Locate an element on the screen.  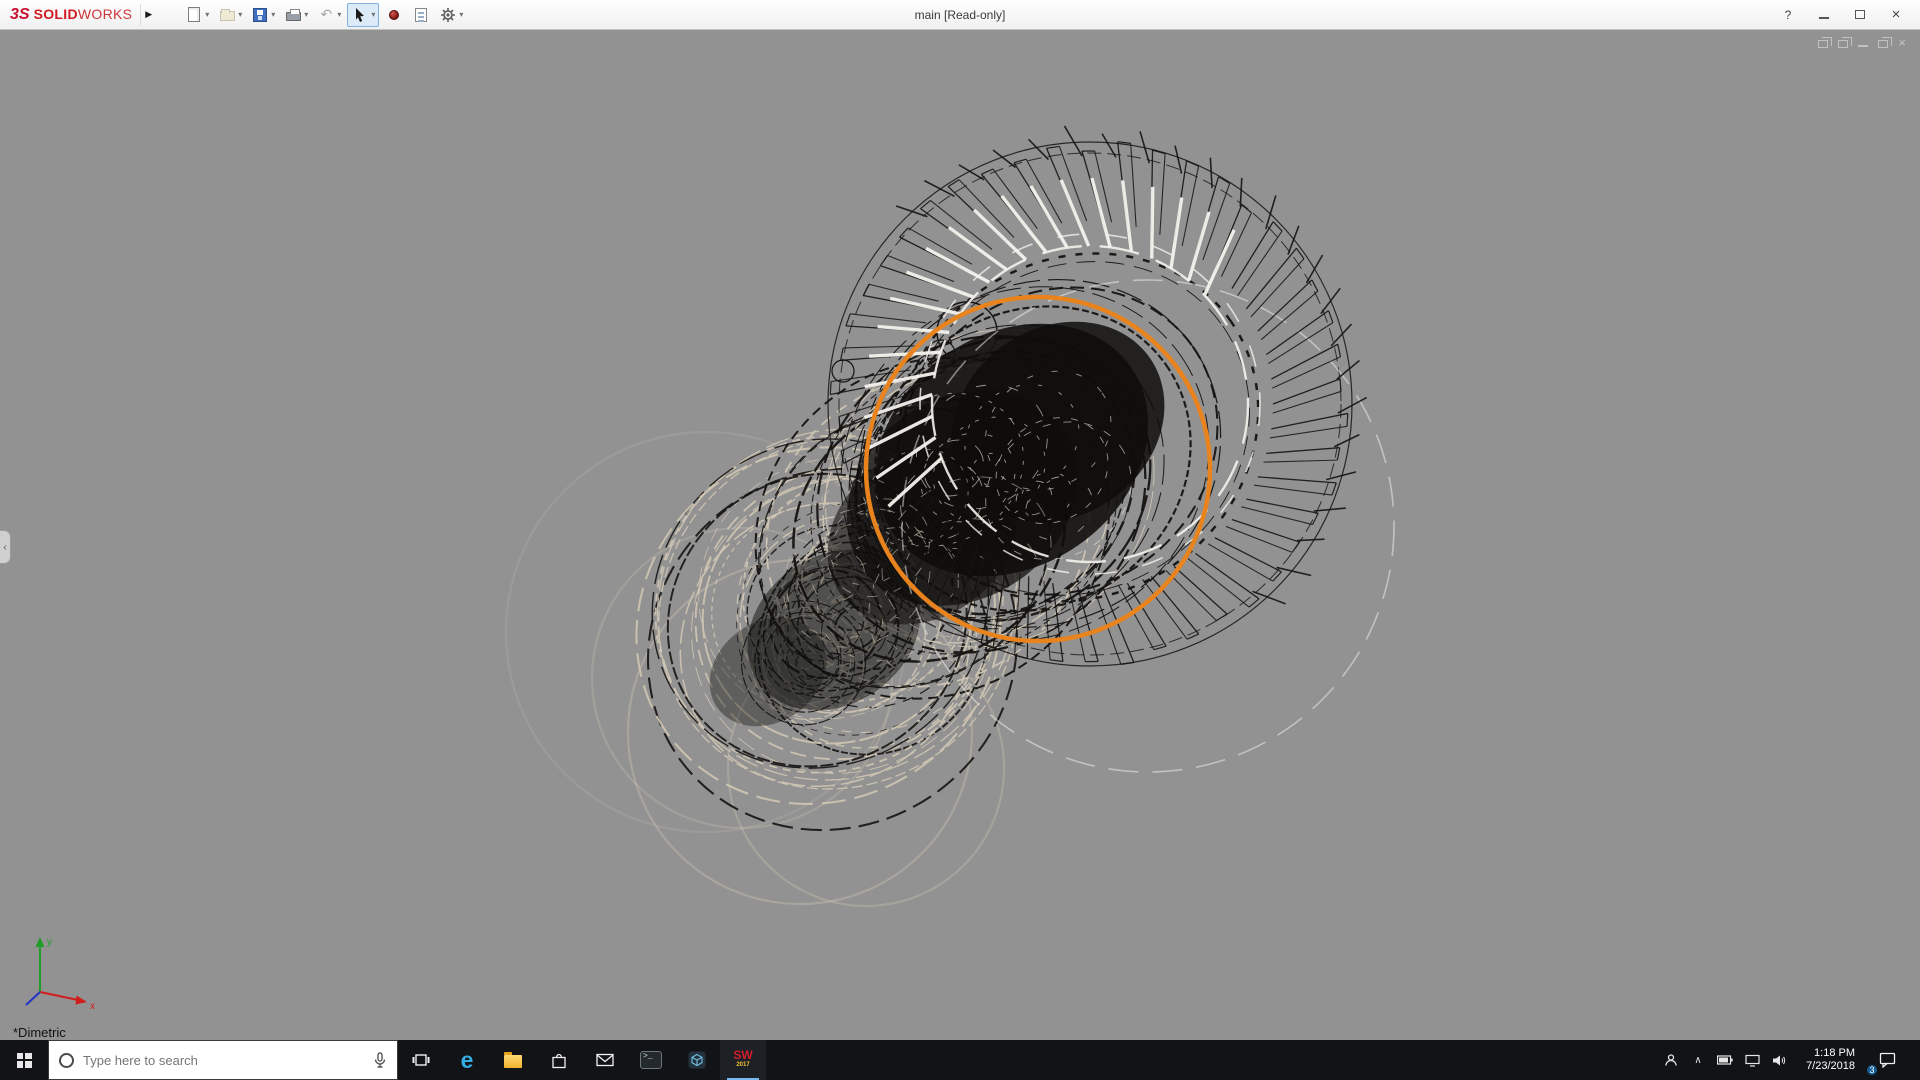
quick-access-toolbar: ▾ ▾ ▾ ▾ ↶ ▾ ▾ ▾ is located at coordinates (324, 14).